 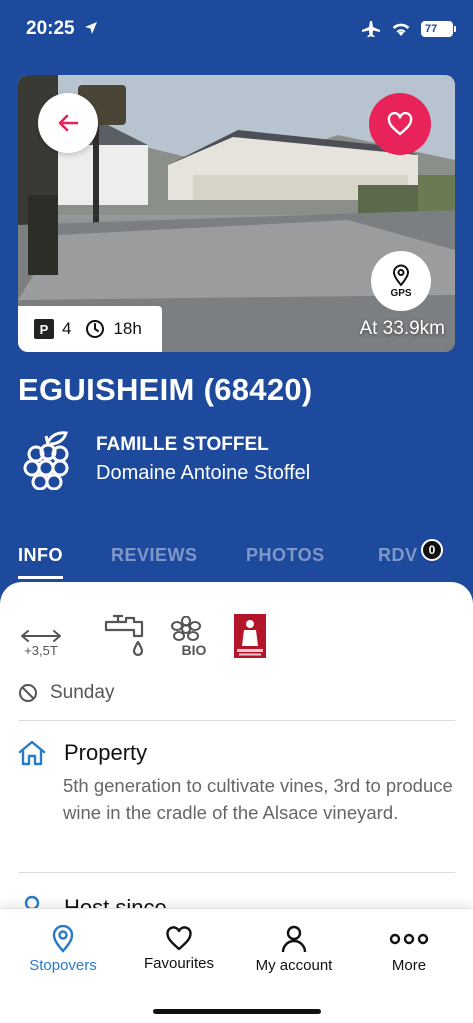 What do you see at coordinates (63, 965) in the screenshot?
I see `nav-stopovers-label: Stopovers` at bounding box center [63, 965].